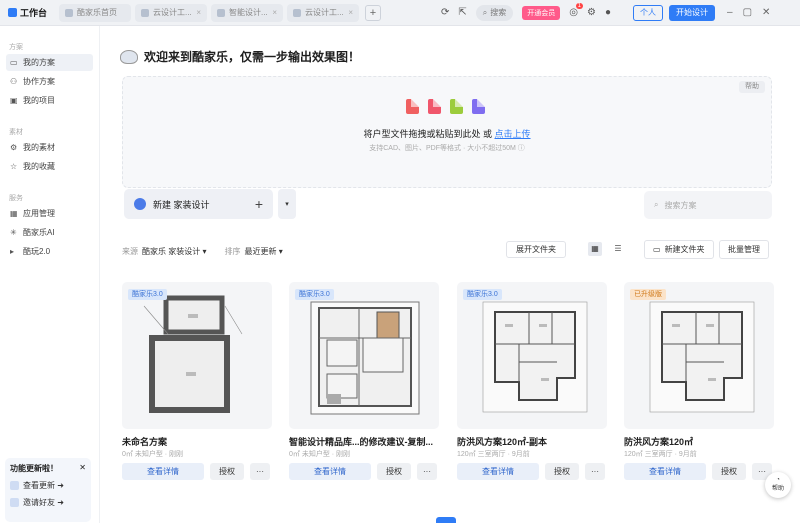  What do you see at coordinates (576, 10) in the screenshot?
I see `bell-icon: ◎ 1` at bounding box center [576, 10].